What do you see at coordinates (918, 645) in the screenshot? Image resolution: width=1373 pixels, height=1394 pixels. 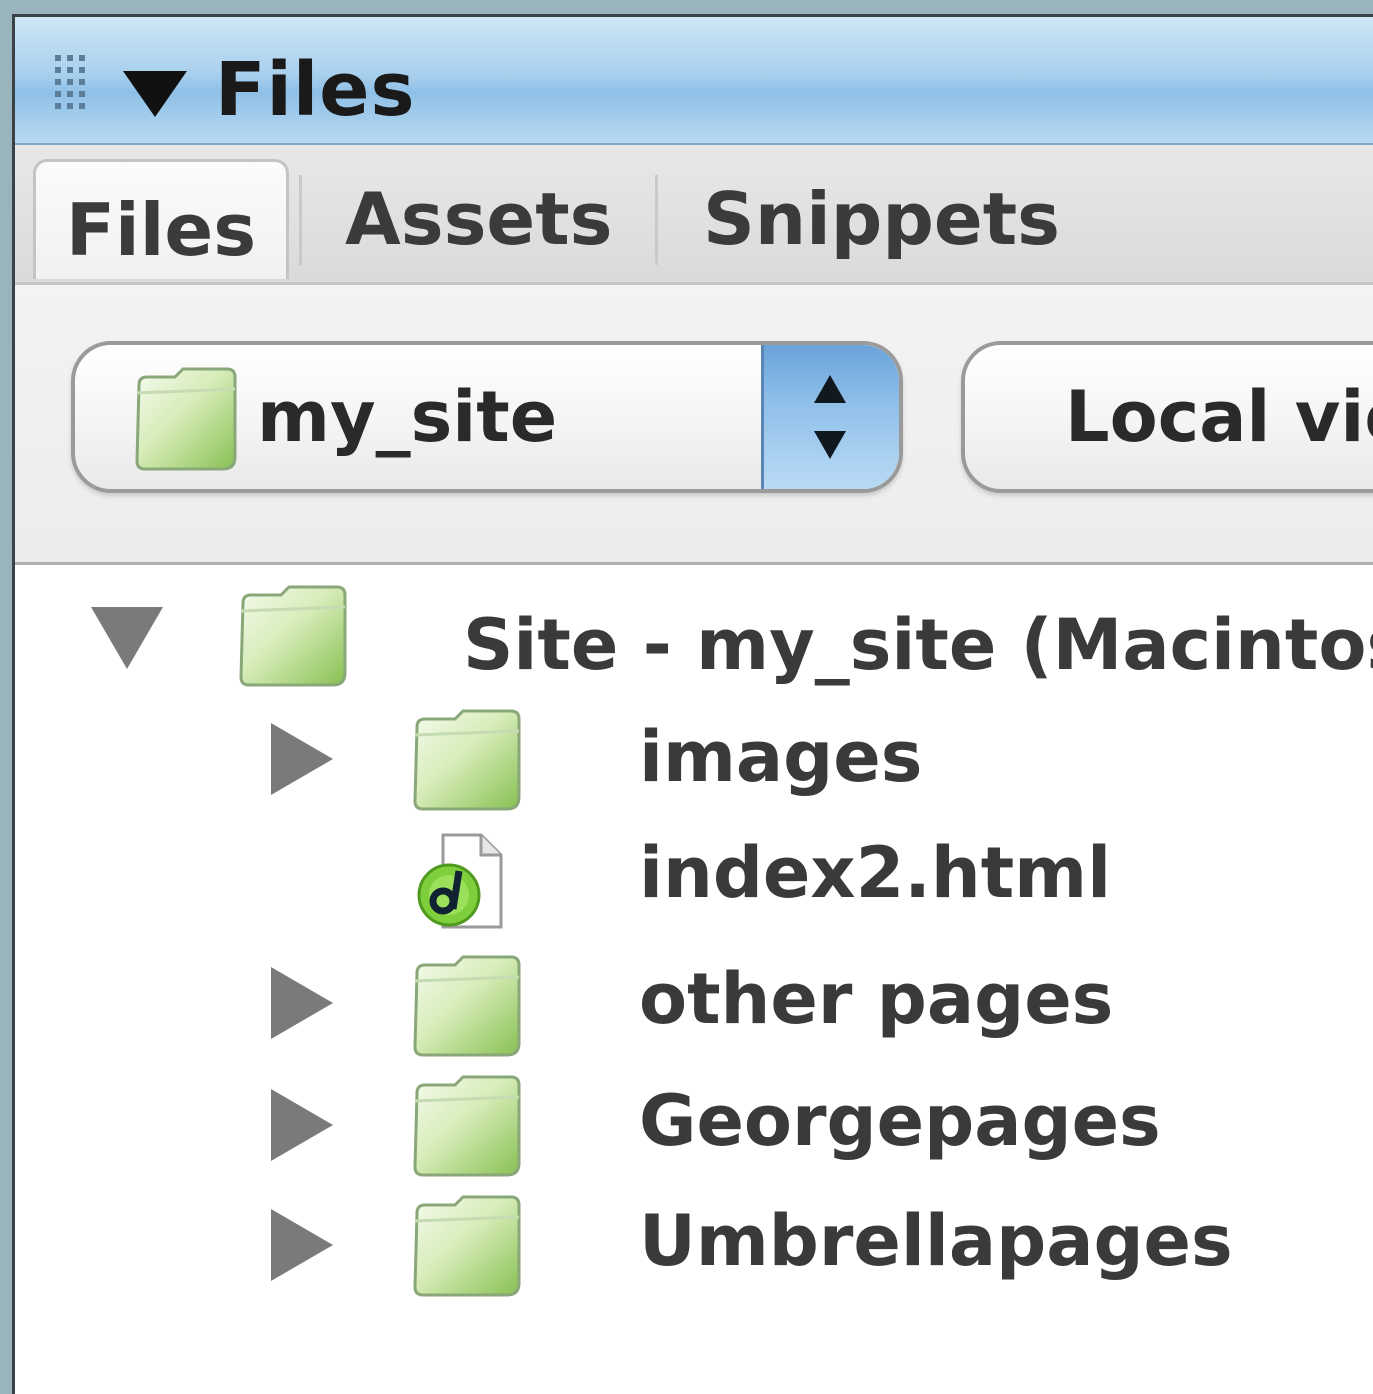 I see `tree-root-label: Site - my_site (Macintosh HD:` at bounding box center [918, 645].